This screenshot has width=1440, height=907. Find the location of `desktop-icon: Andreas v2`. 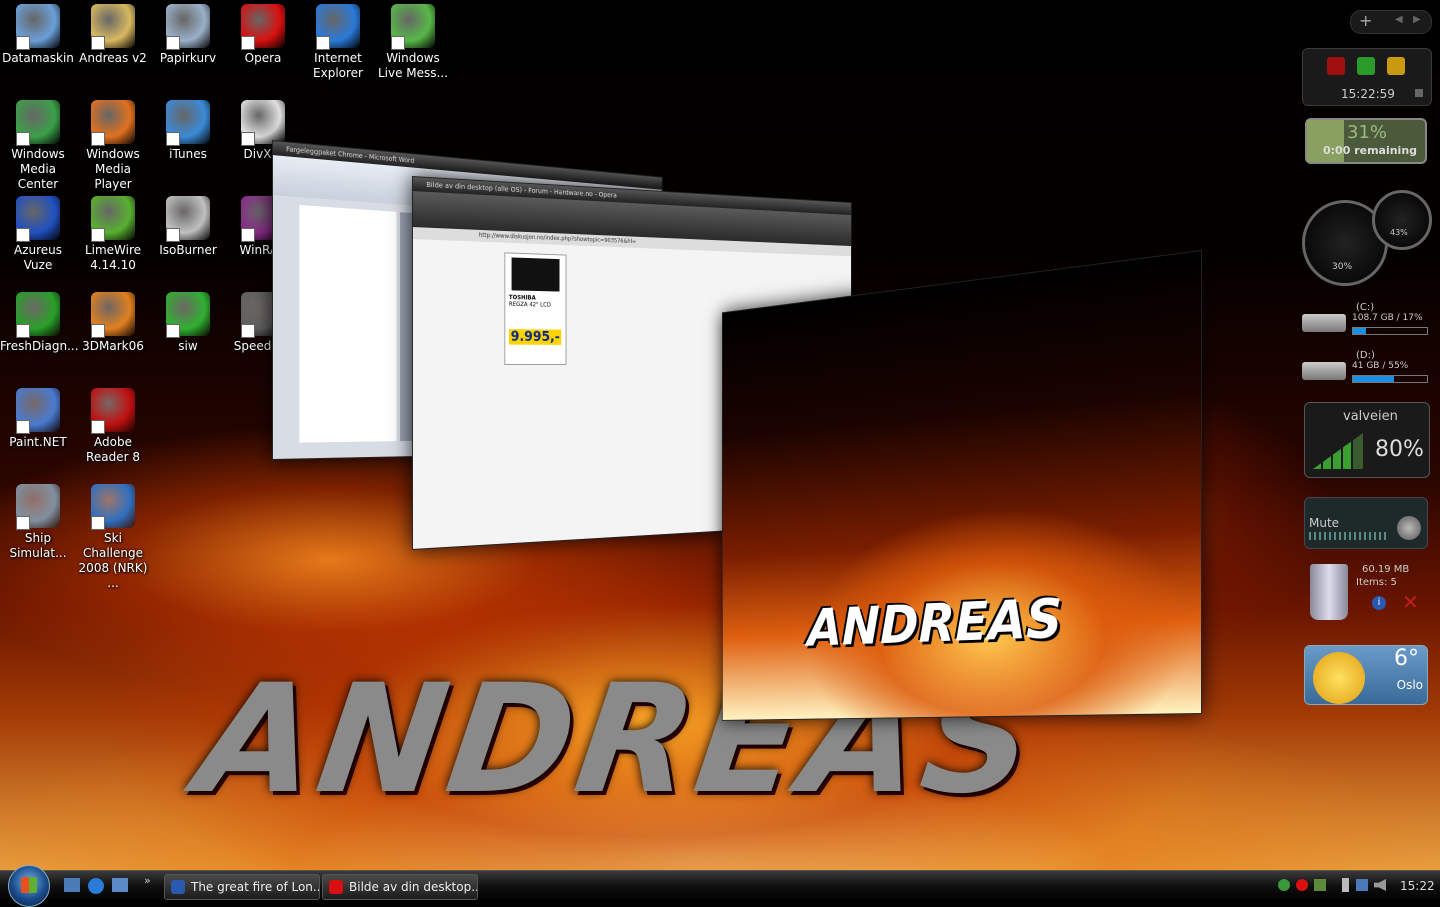

desktop-icon: Andreas v2 is located at coordinates (113, 35).